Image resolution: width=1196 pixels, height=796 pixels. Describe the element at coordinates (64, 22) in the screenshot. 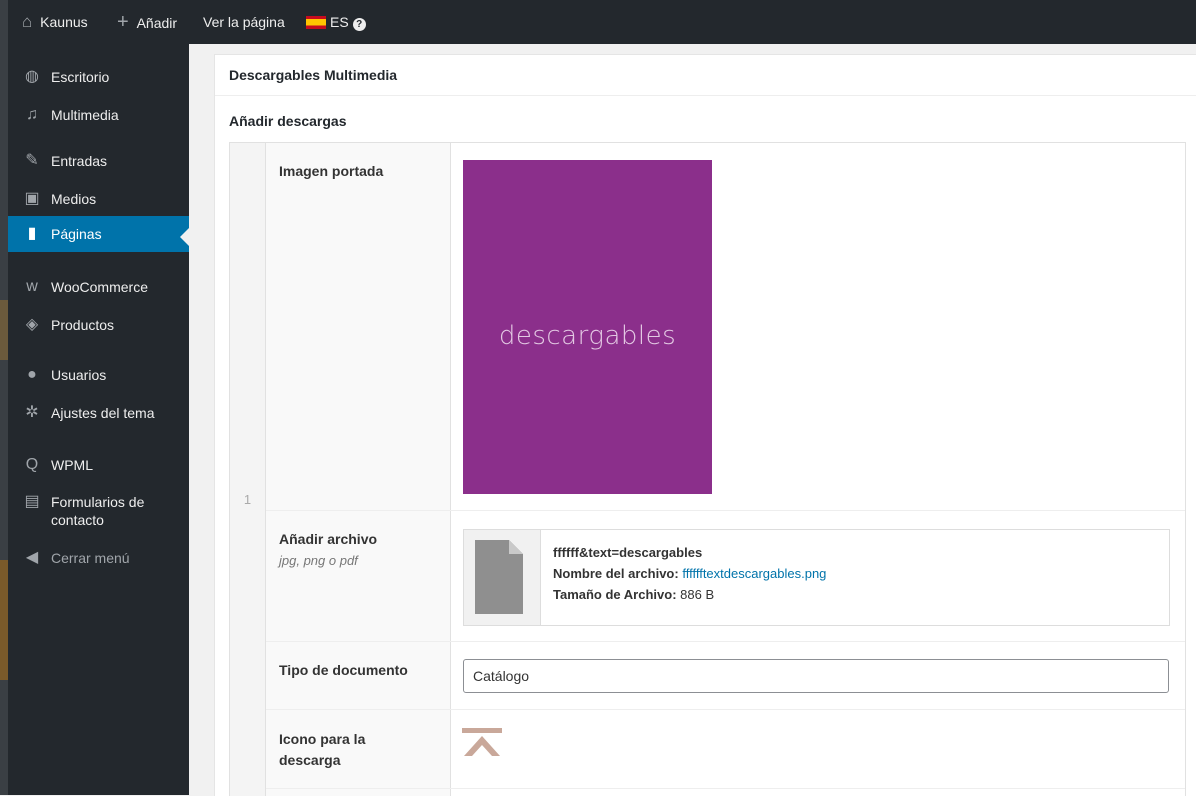

I see `site-name: Kaunus` at that location.